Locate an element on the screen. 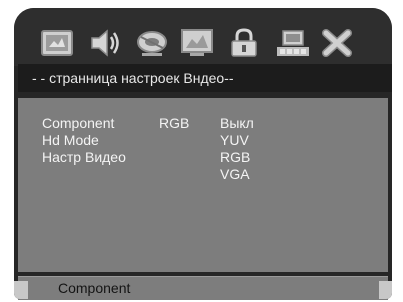 The height and width of the screenshot is (302, 403). page-title: - - странница настроек Вндео-- is located at coordinates (205, 78).